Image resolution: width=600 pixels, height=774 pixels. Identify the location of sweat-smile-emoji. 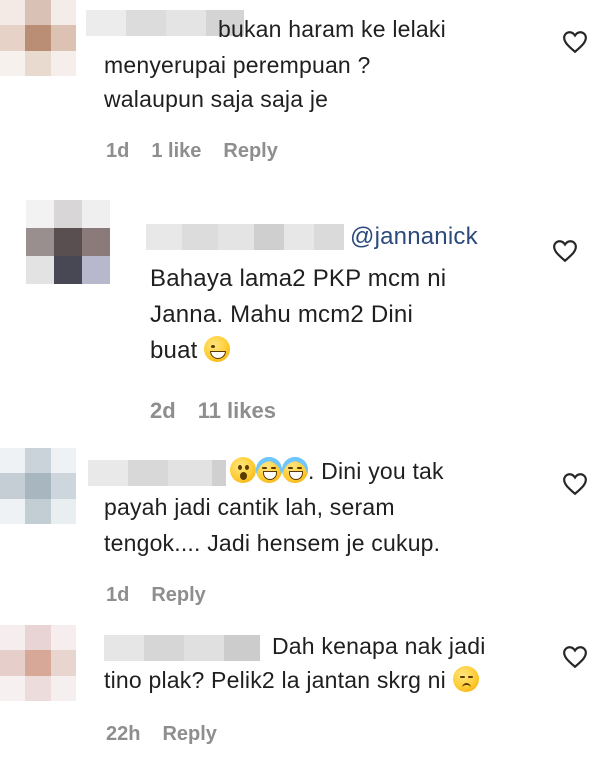
(217, 349).